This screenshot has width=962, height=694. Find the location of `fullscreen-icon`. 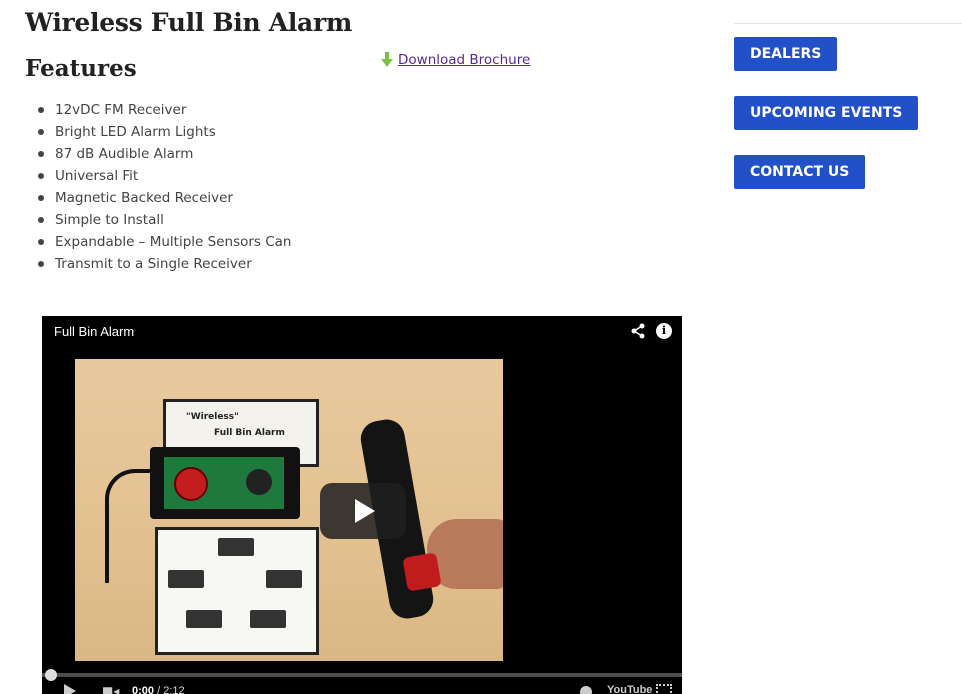

fullscreen-icon is located at coordinates (664, 689).